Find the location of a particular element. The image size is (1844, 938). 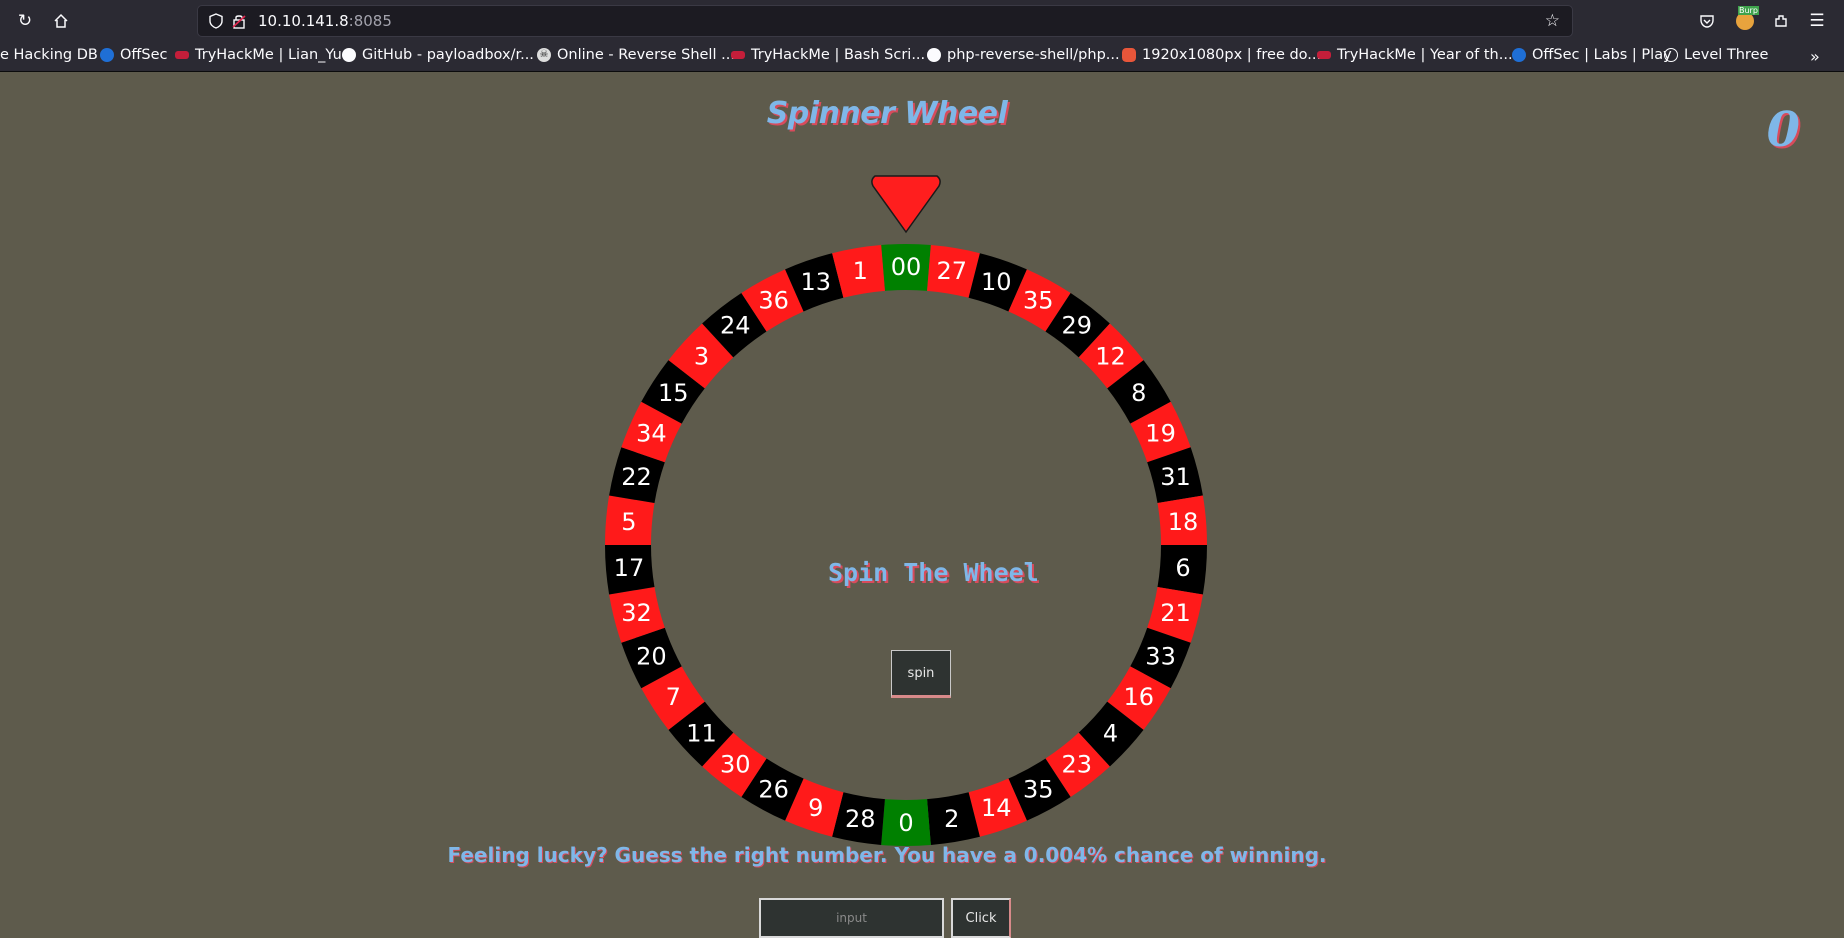

wheel-pocket-number: 1 is located at coordinates (860, 271).